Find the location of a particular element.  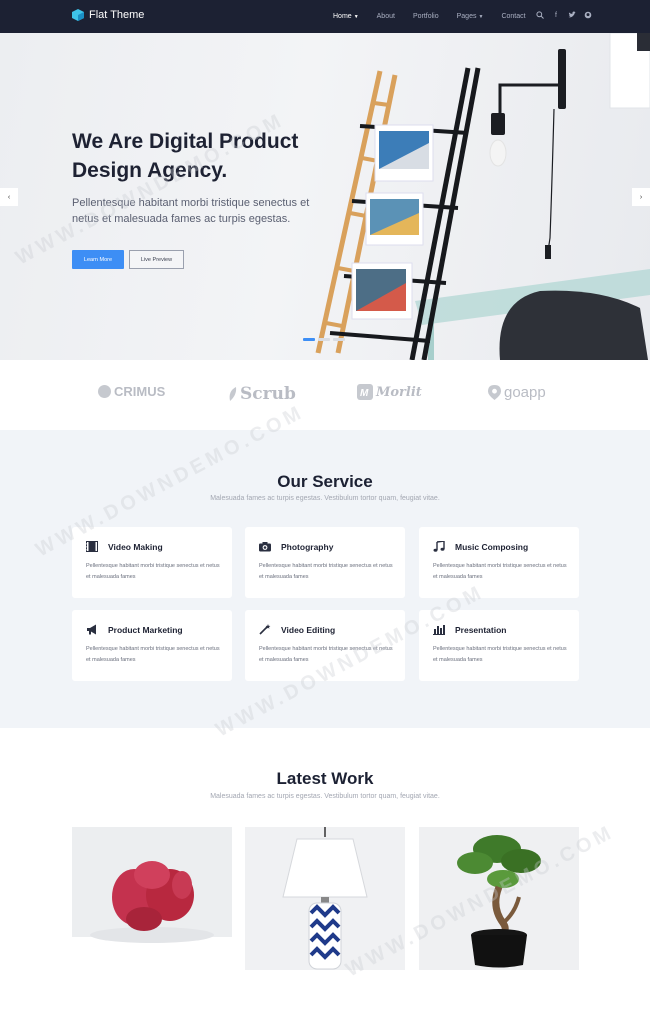

slider-pagination is located at coordinates (324, 339).